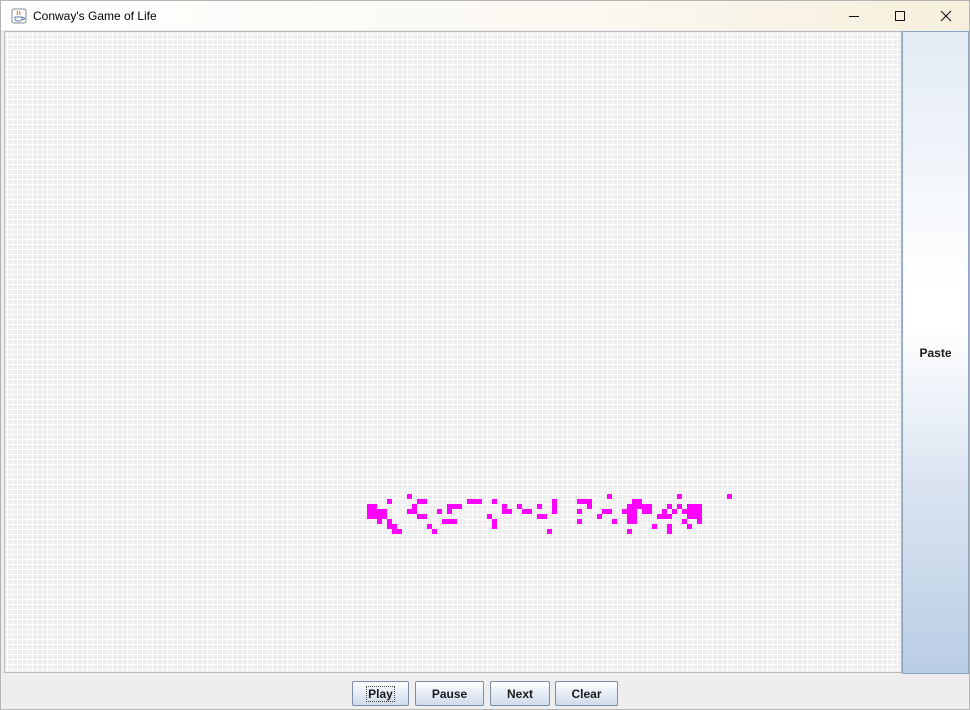 This screenshot has height=710, width=970. I want to click on close-button, so click(946, 15).